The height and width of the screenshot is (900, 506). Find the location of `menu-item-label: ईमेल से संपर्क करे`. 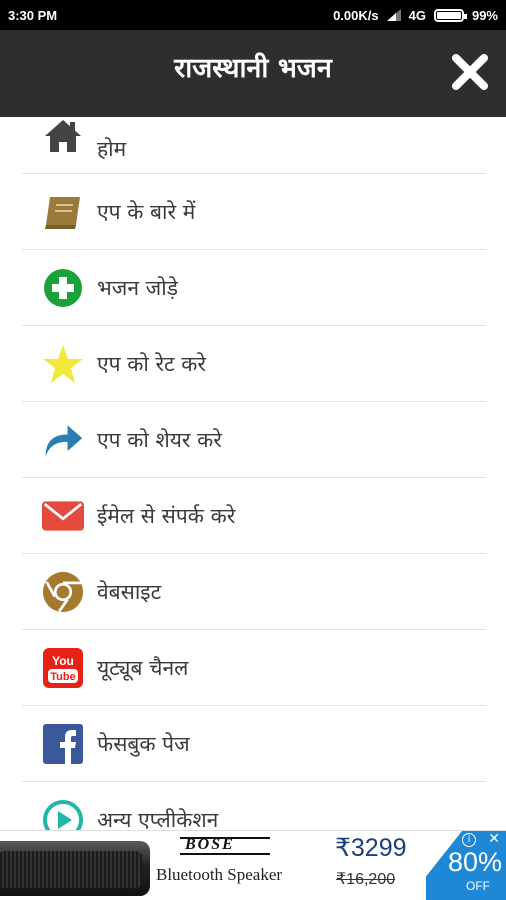

menu-item-label: ईमेल से संपर्क करे is located at coordinates (166, 515).